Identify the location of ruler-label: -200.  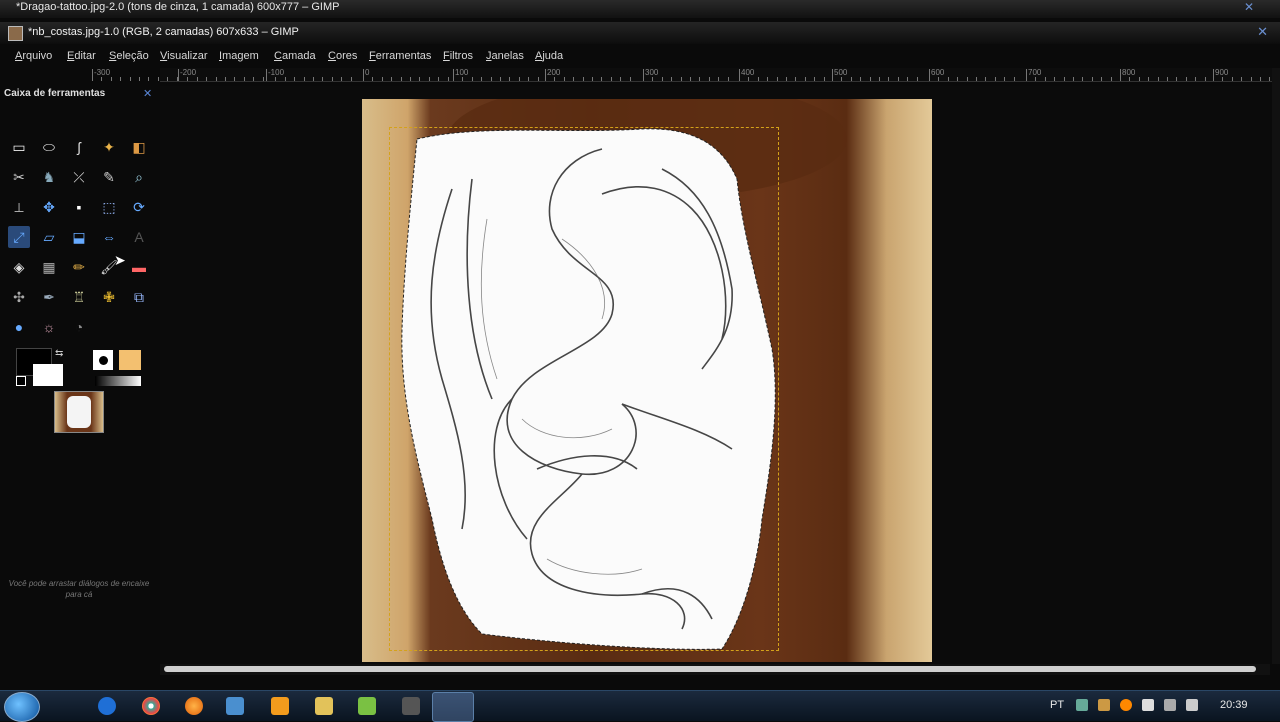
(188, 72).